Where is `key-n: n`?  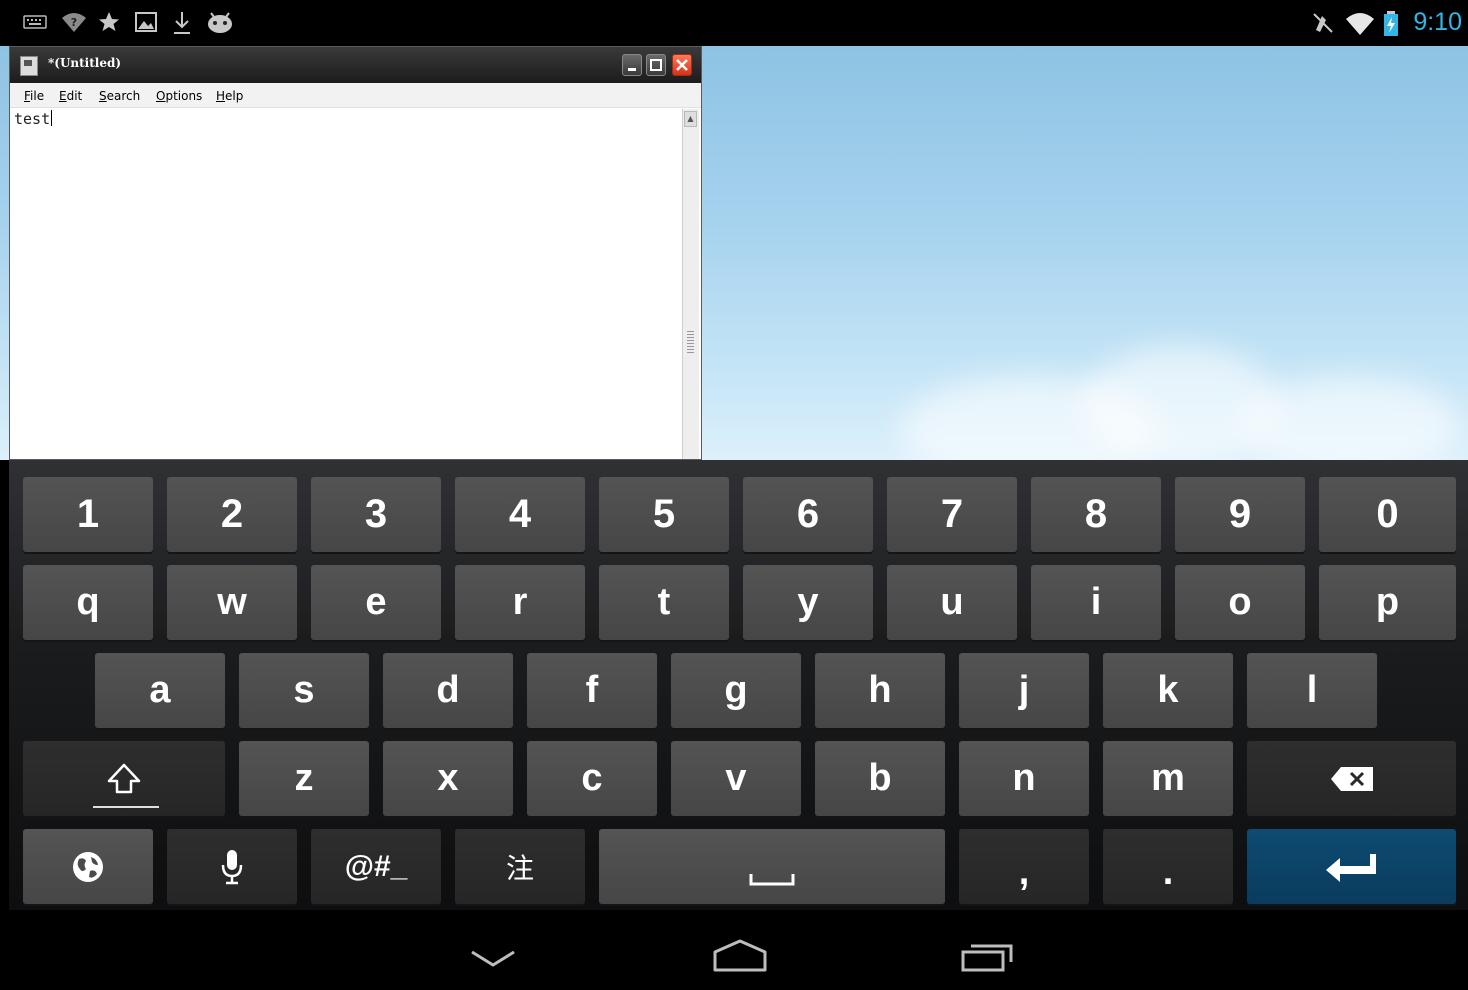 key-n: n is located at coordinates (1024, 778).